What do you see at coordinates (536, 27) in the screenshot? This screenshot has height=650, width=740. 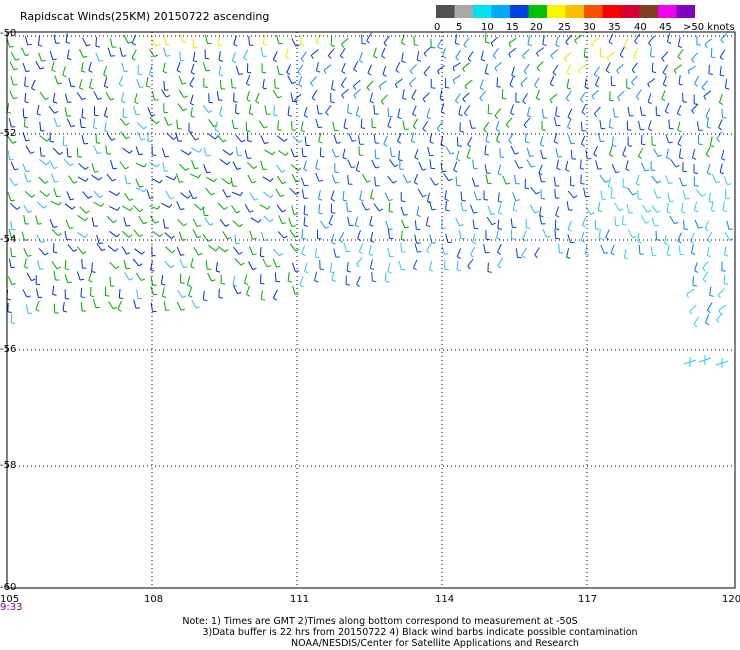 I see `legend-label: 20` at bounding box center [536, 27].